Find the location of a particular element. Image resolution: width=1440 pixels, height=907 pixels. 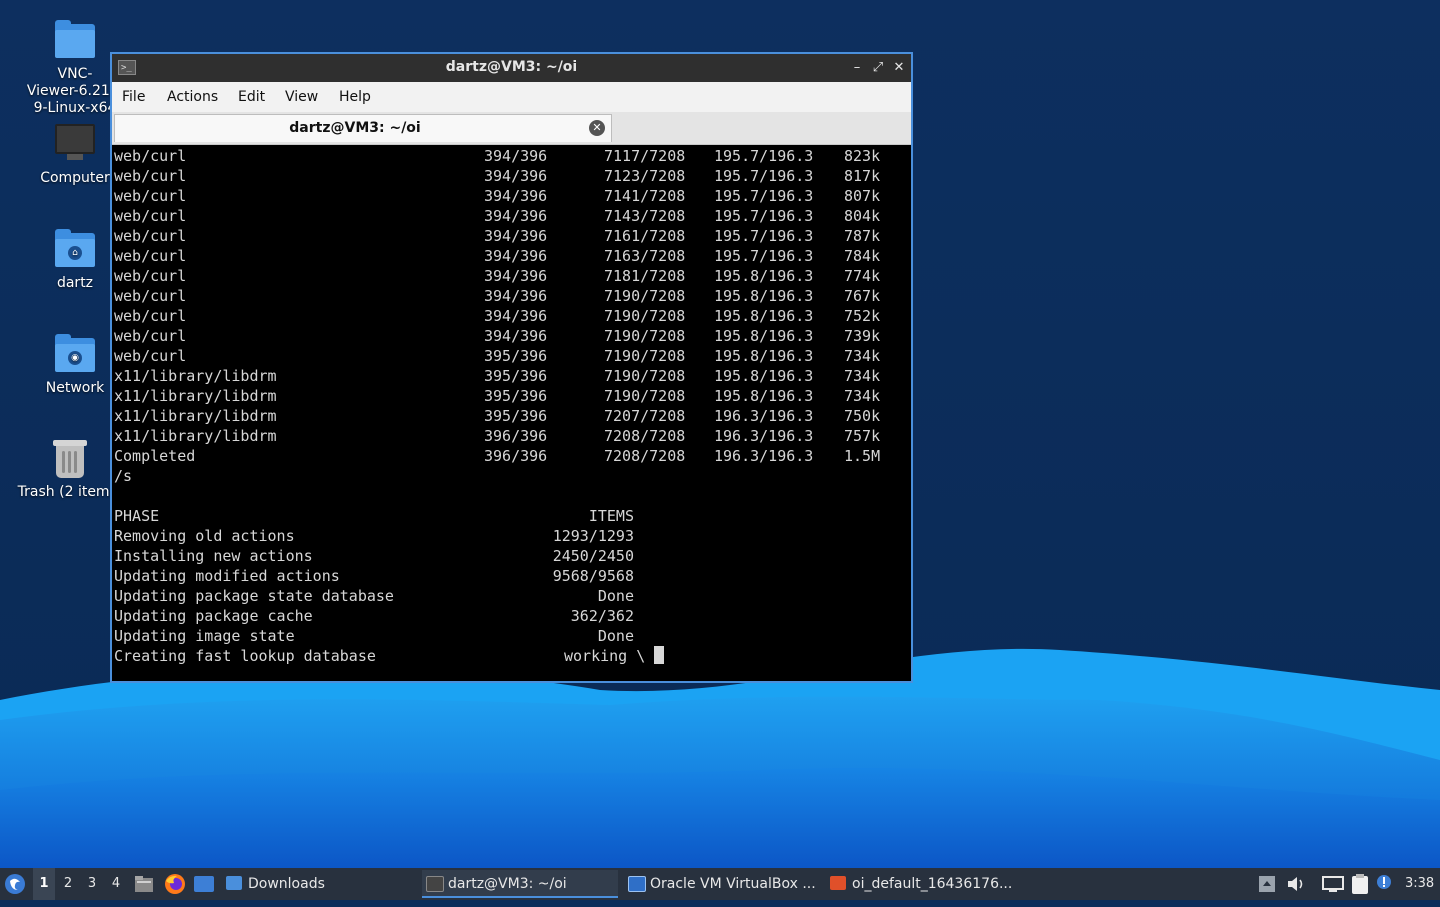

tab-label: dartz@VM3: ~/oi is located at coordinates (355, 128).